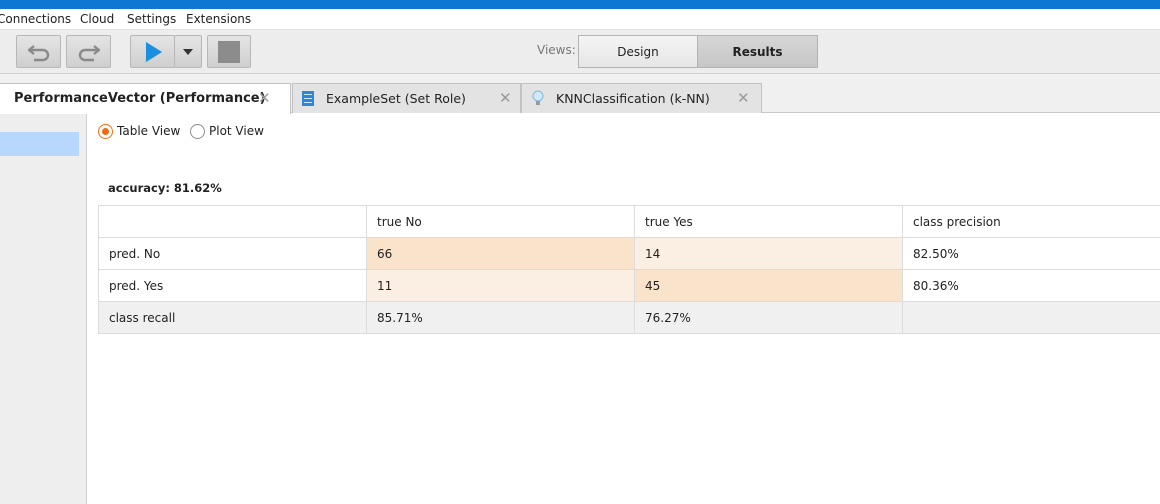 The height and width of the screenshot is (504, 1160). I want to click on toolbar: Views: Design Results, so click(580, 52).